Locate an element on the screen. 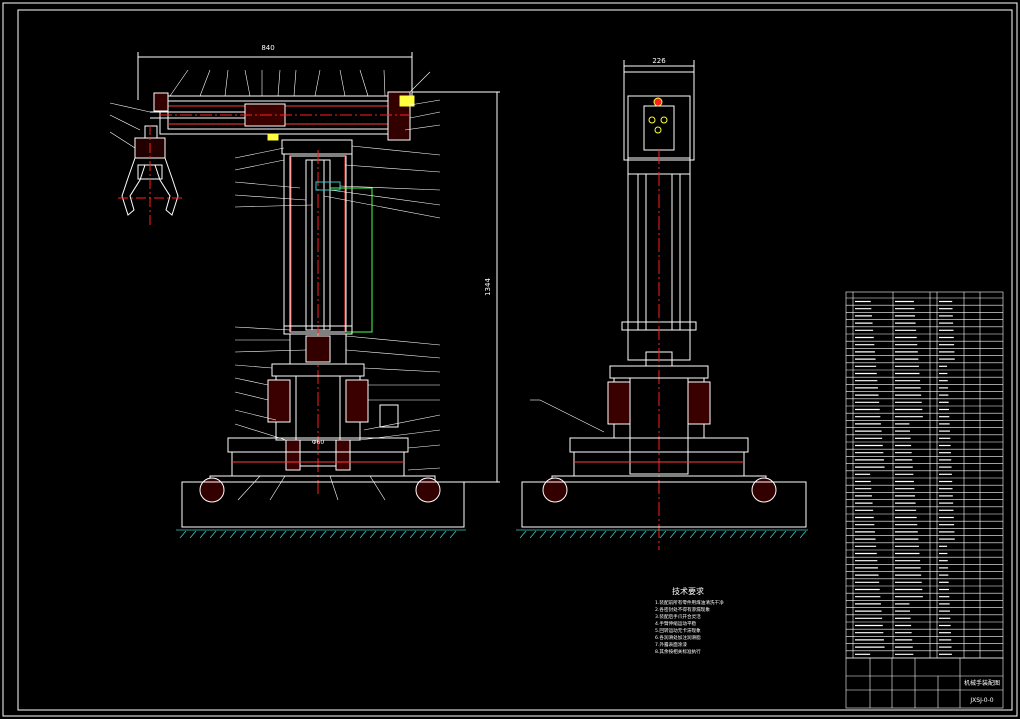 This screenshot has height=719, width=1020. tech-note-8: 8.其余按相关标准执行 is located at coordinates (678, 651).